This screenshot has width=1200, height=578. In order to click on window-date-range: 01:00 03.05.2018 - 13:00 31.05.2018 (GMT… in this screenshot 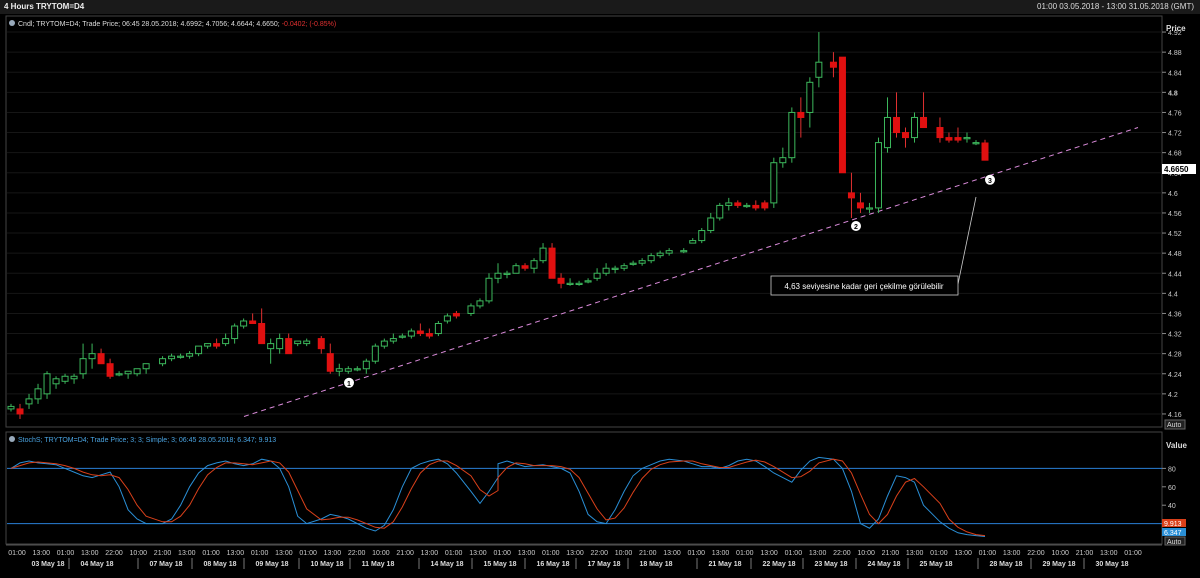, I will do `click(1115, 6)`.